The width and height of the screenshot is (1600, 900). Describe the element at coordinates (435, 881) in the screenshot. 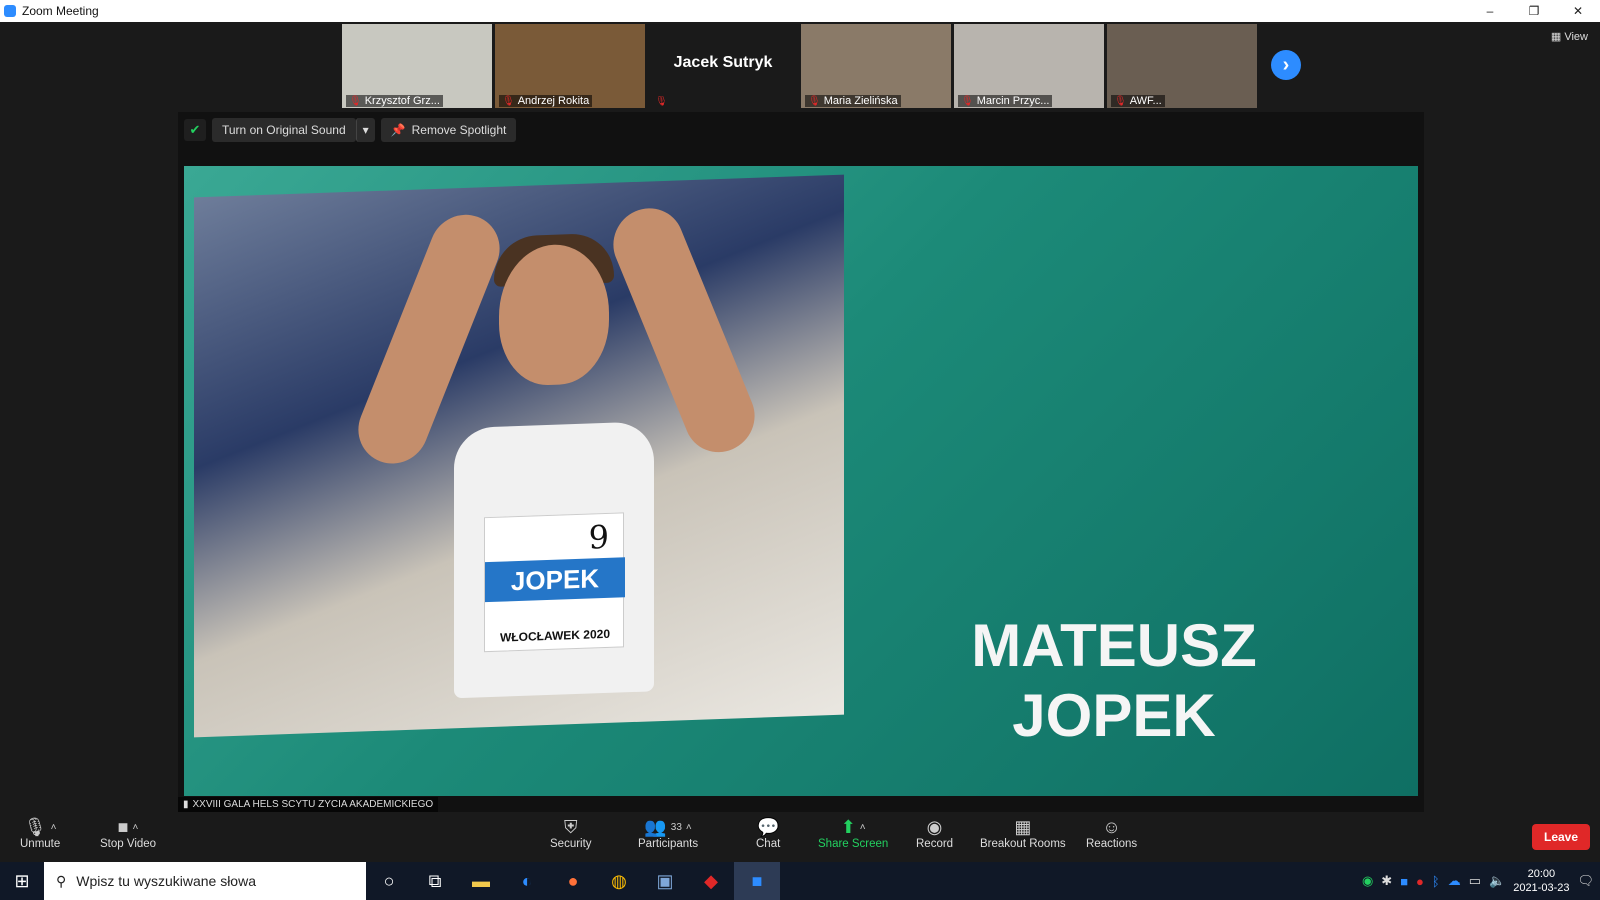

I see `task-view-icon: ⧉` at that location.